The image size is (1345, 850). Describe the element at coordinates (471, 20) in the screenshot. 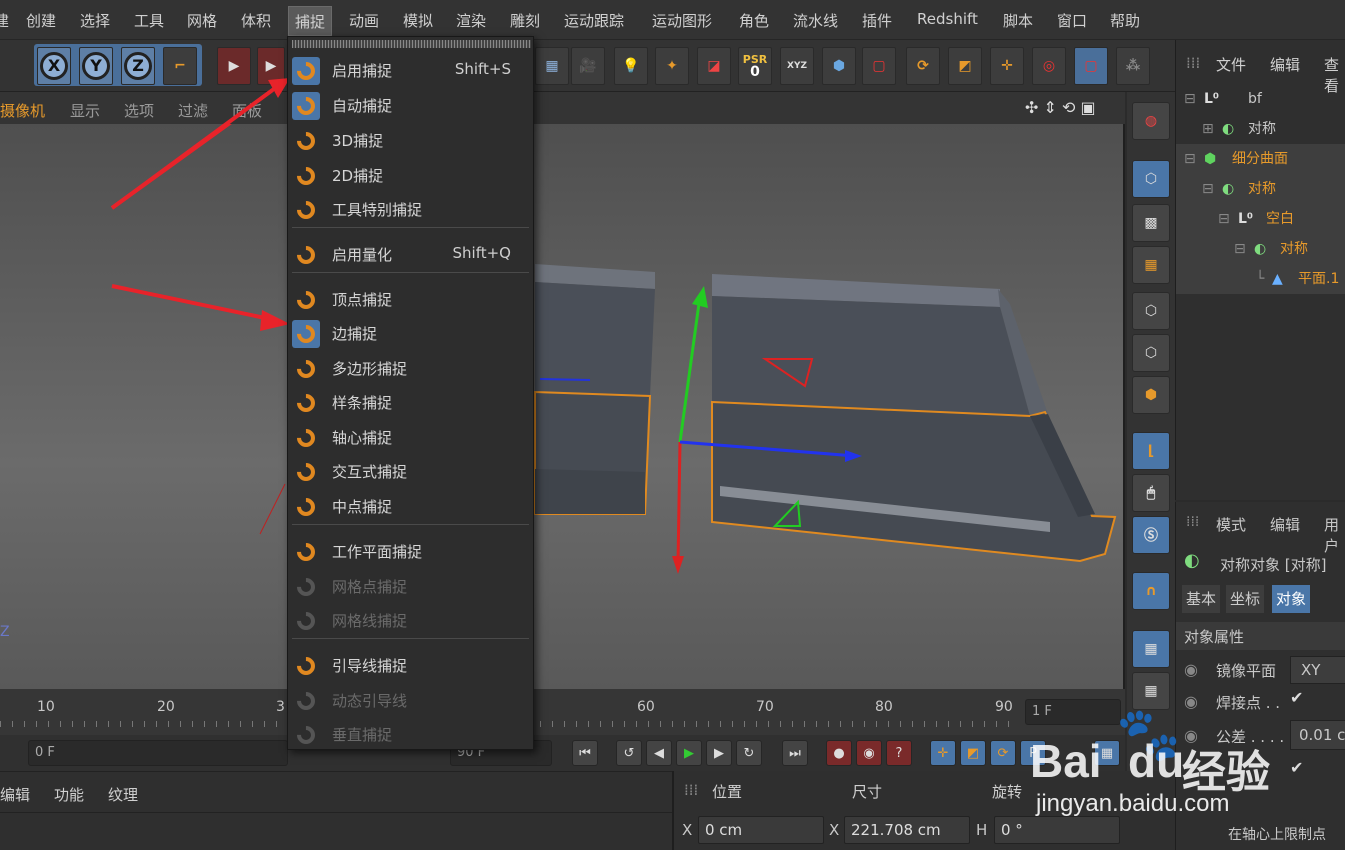

I see `menu-render: 渲染` at that location.